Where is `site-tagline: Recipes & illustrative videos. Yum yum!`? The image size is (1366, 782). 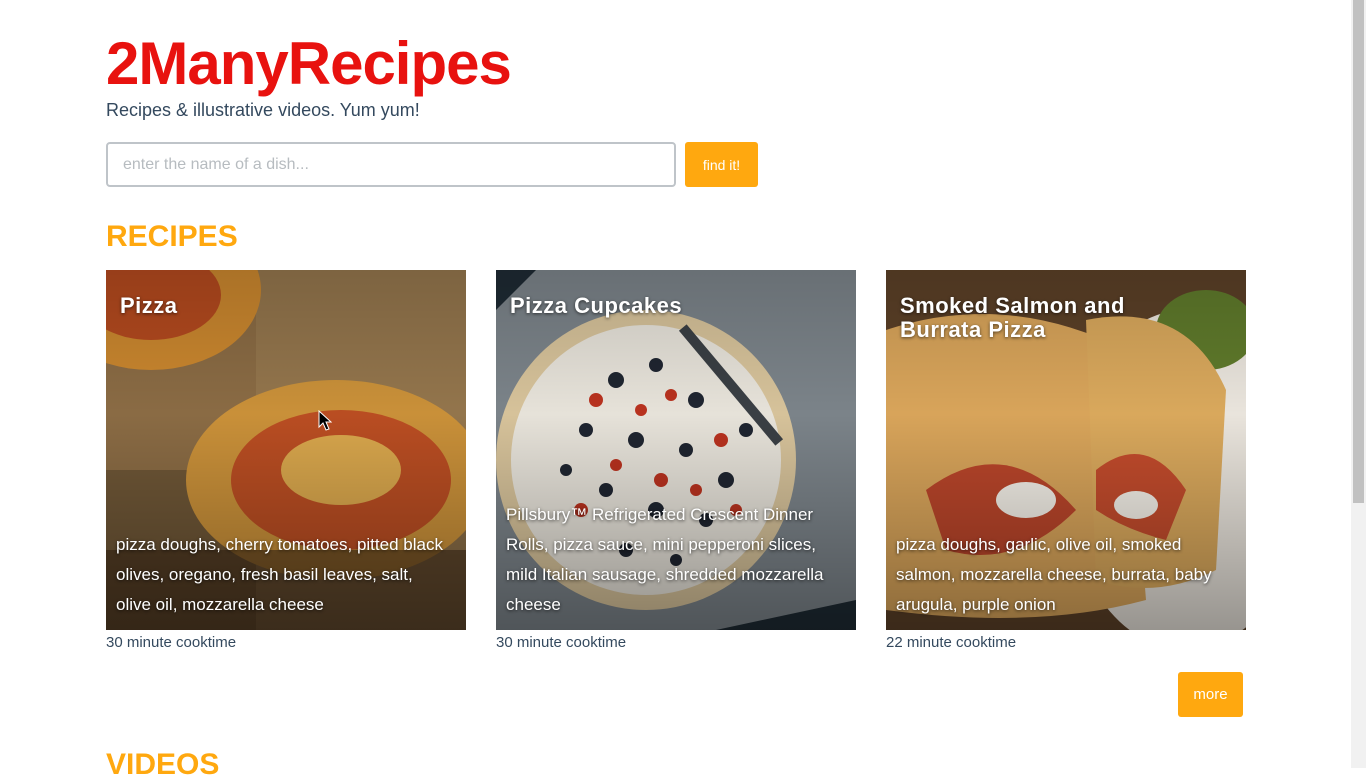 site-tagline: Recipes & illustrative videos. Yum yum! is located at coordinates (263, 110).